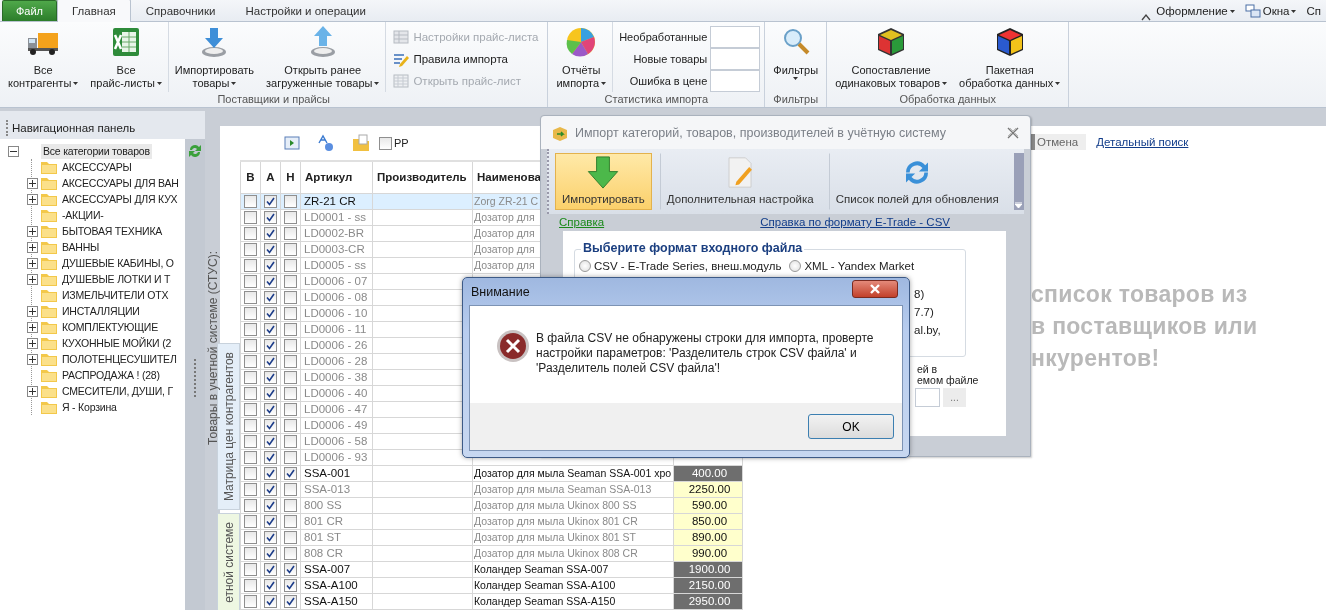 The height and width of the screenshot is (610, 1326). Describe the element at coordinates (1195, 11) in the screenshot. I see `menu-item: Оформление` at that location.